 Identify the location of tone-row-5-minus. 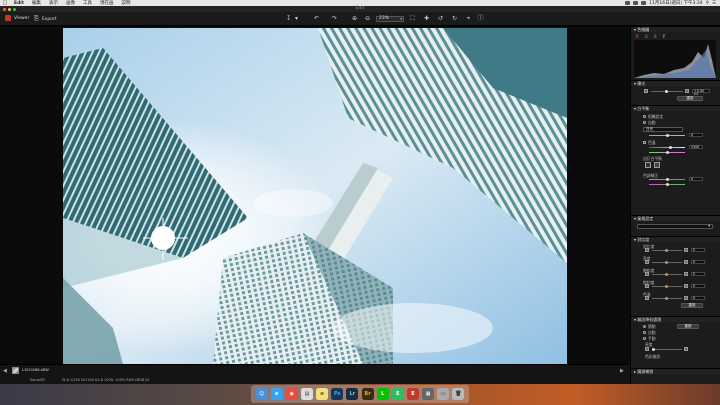
(647, 298).